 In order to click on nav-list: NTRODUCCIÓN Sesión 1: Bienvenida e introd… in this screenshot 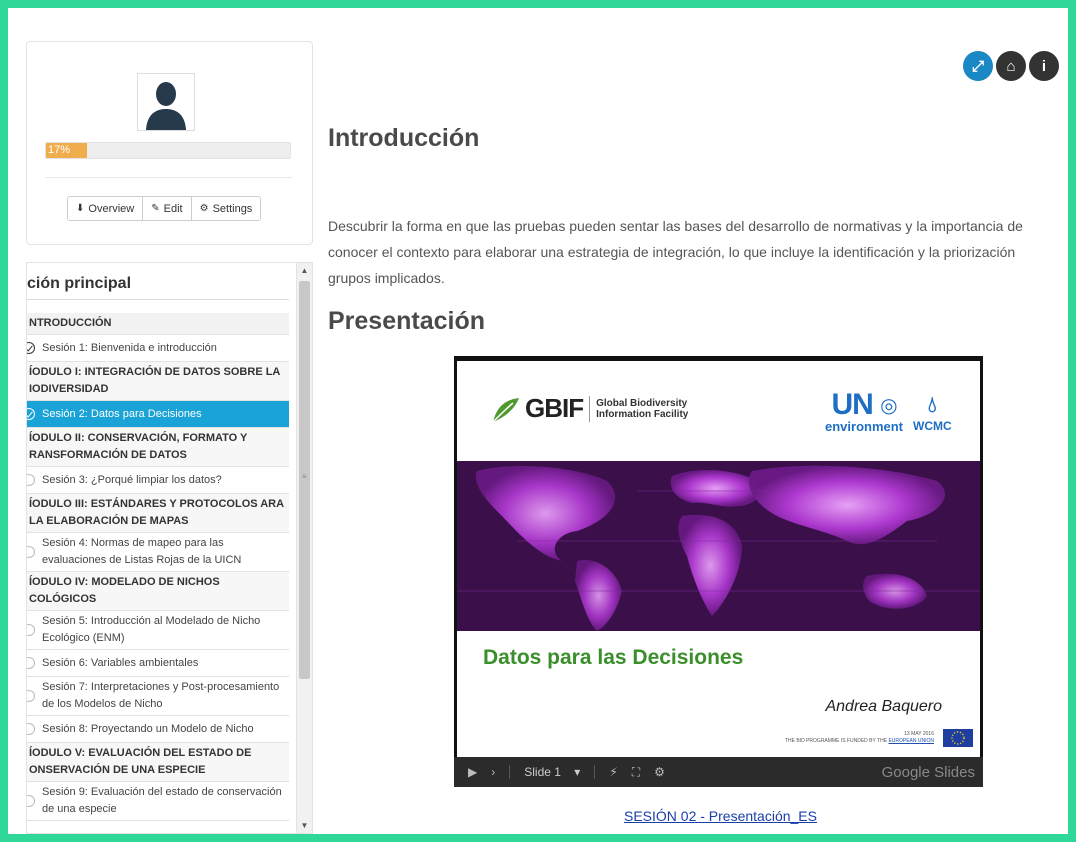, I will do `click(158, 567)`.